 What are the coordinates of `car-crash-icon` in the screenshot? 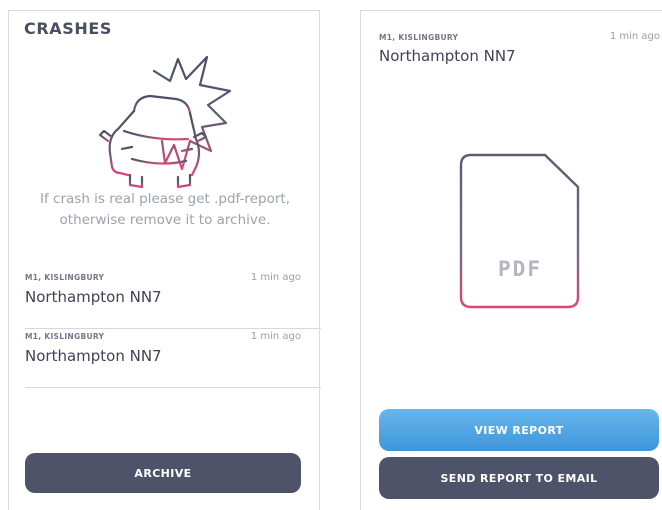 It's located at (165, 122).